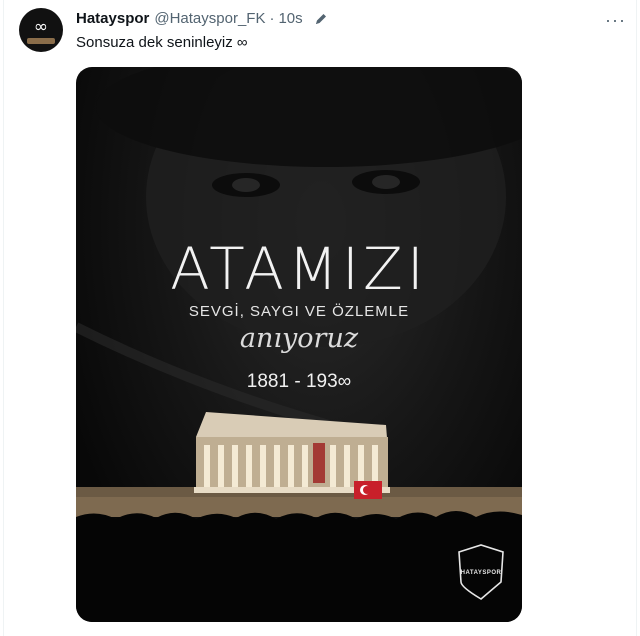 The width and height of the screenshot is (640, 636). Describe the element at coordinates (636, 318) in the screenshot. I see `frame-right-border` at that location.